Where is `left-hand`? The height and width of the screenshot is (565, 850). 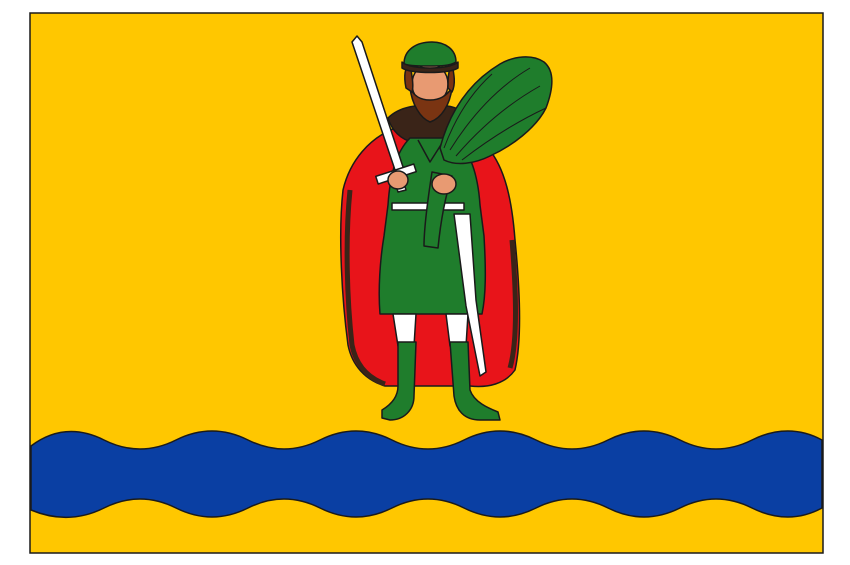 left-hand is located at coordinates (398, 180).